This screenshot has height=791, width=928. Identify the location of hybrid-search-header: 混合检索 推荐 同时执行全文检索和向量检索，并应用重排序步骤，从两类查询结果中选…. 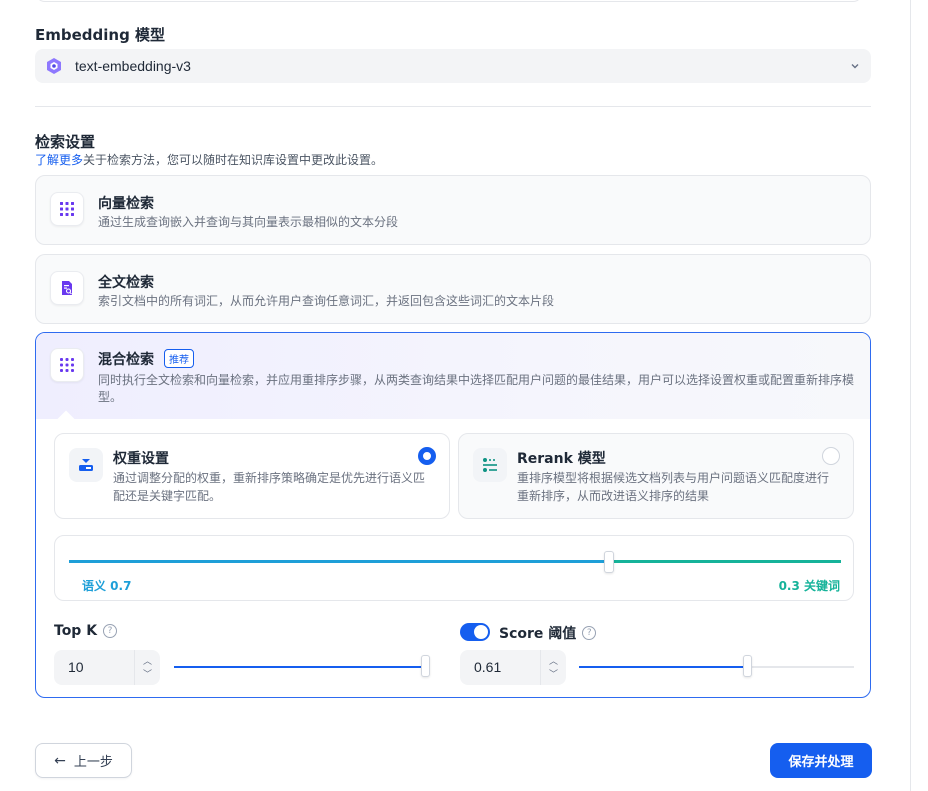
(453, 376).